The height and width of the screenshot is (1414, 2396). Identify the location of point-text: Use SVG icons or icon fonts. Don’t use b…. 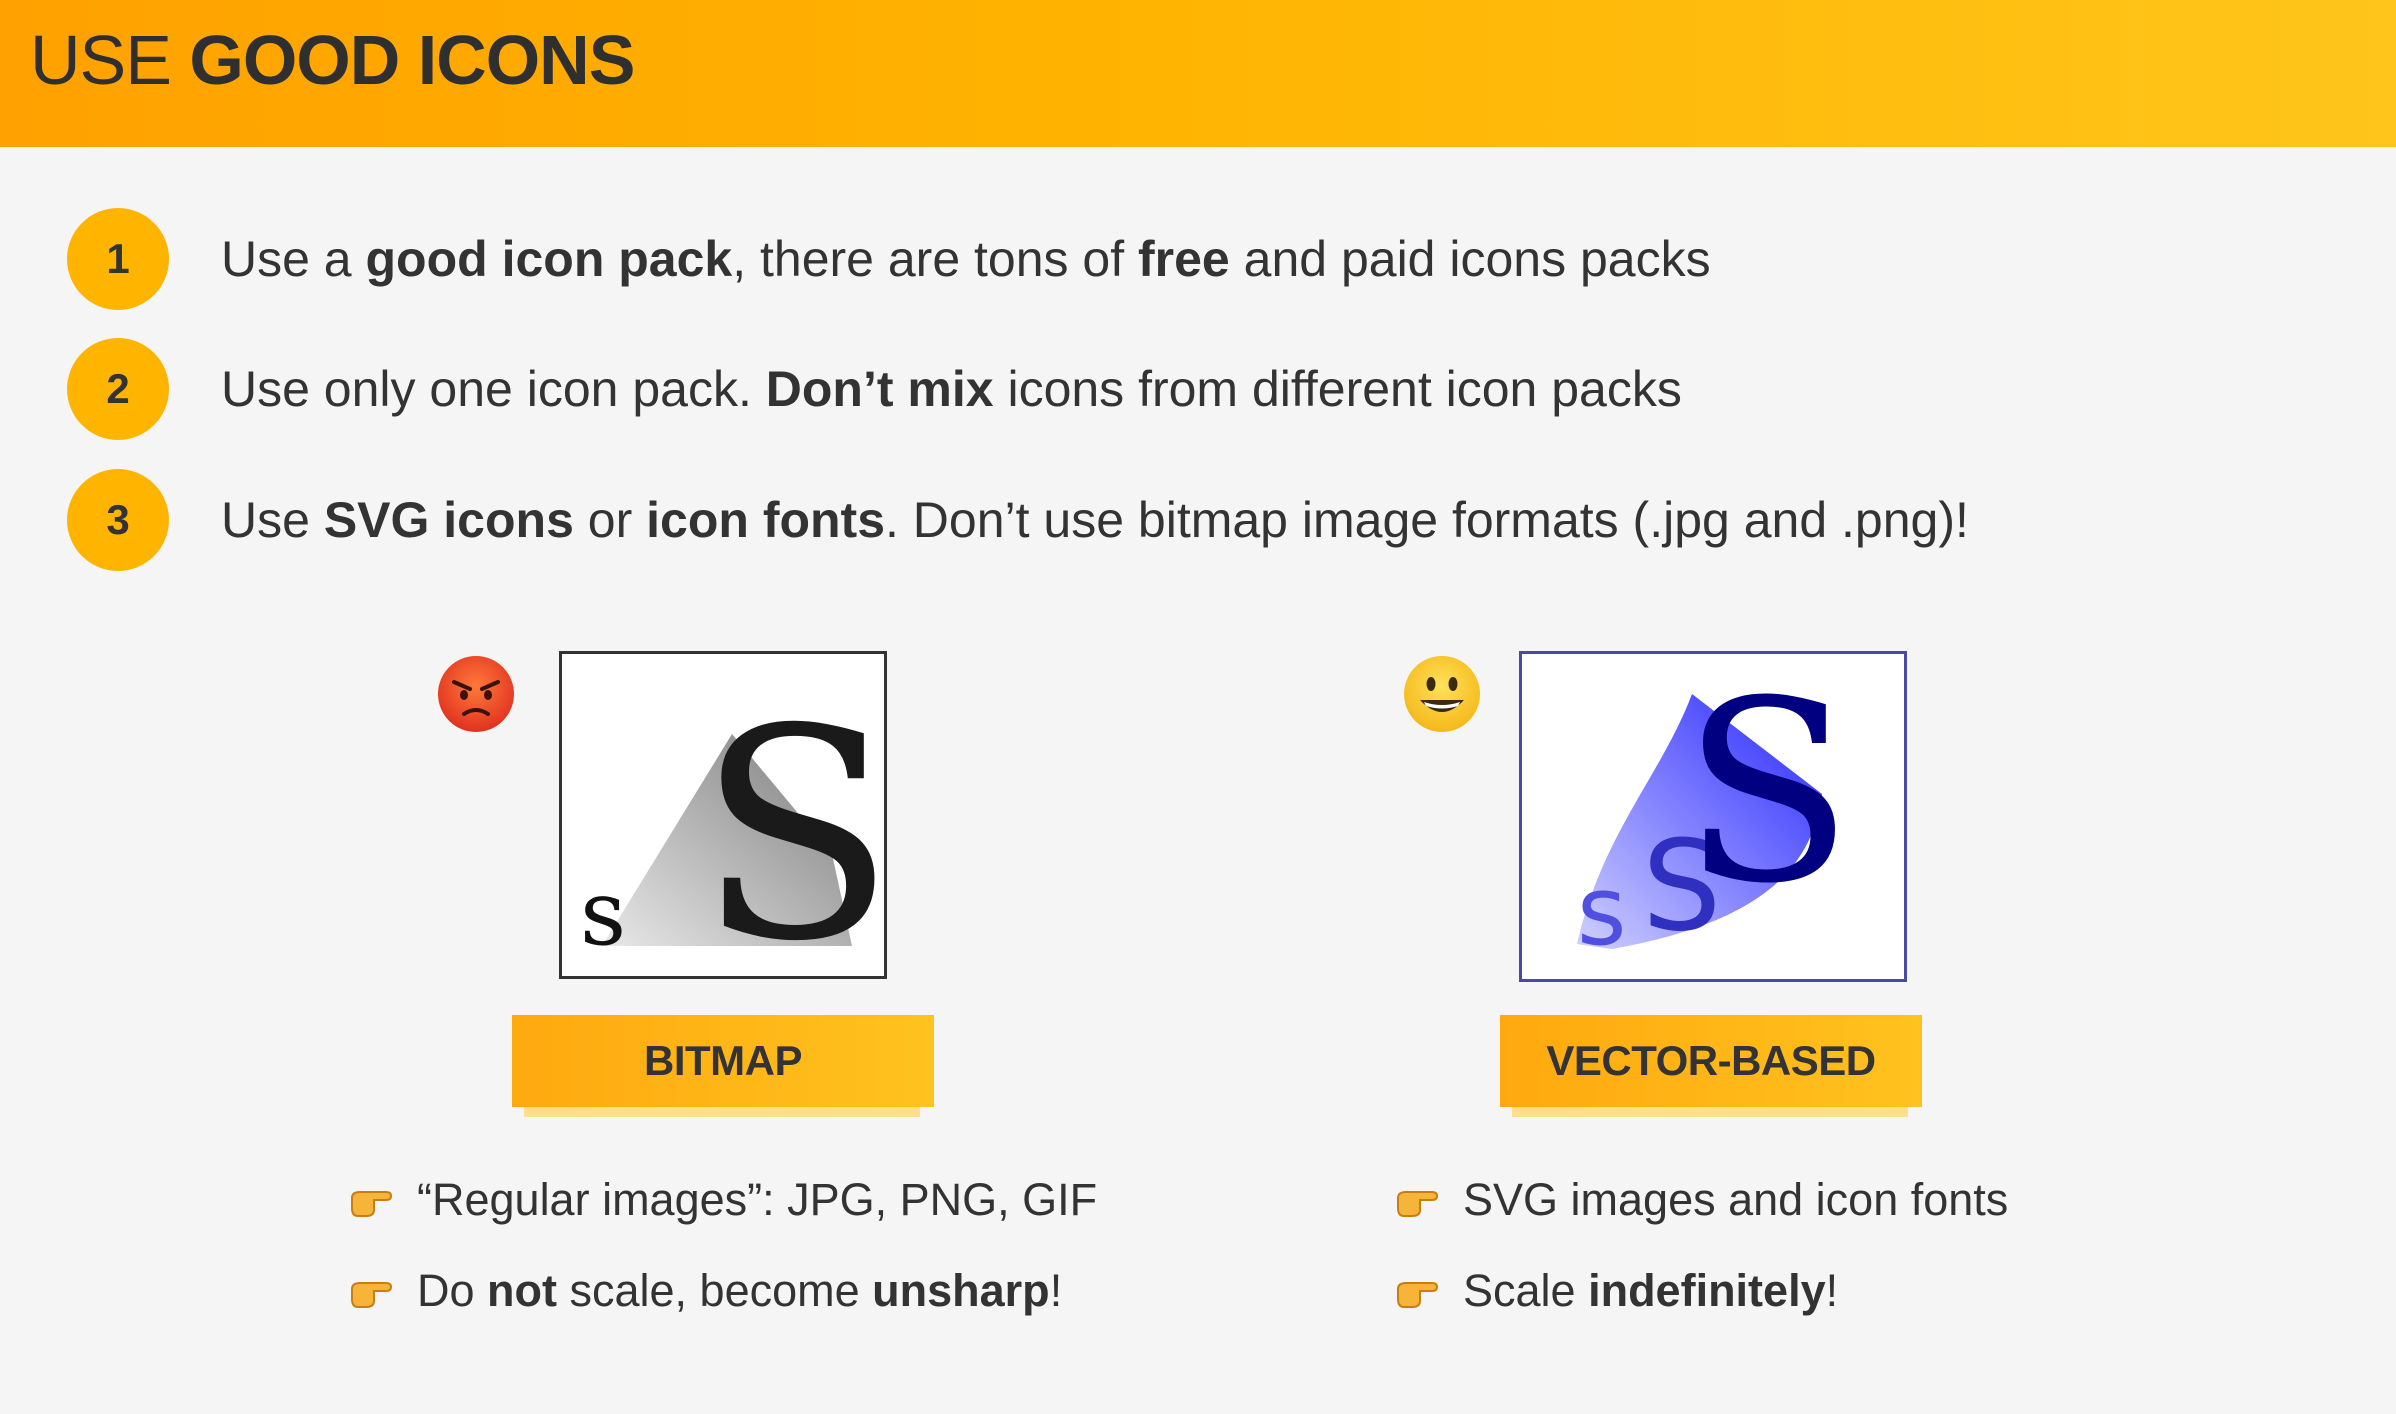
(1095, 520).